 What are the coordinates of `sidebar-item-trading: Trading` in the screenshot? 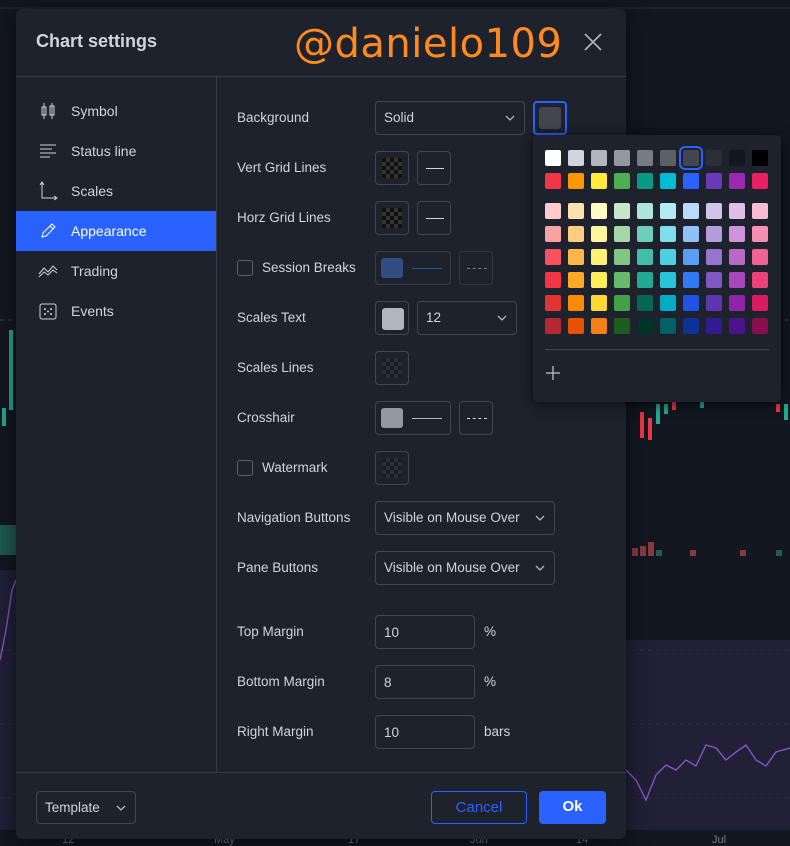 It's located at (116, 271).